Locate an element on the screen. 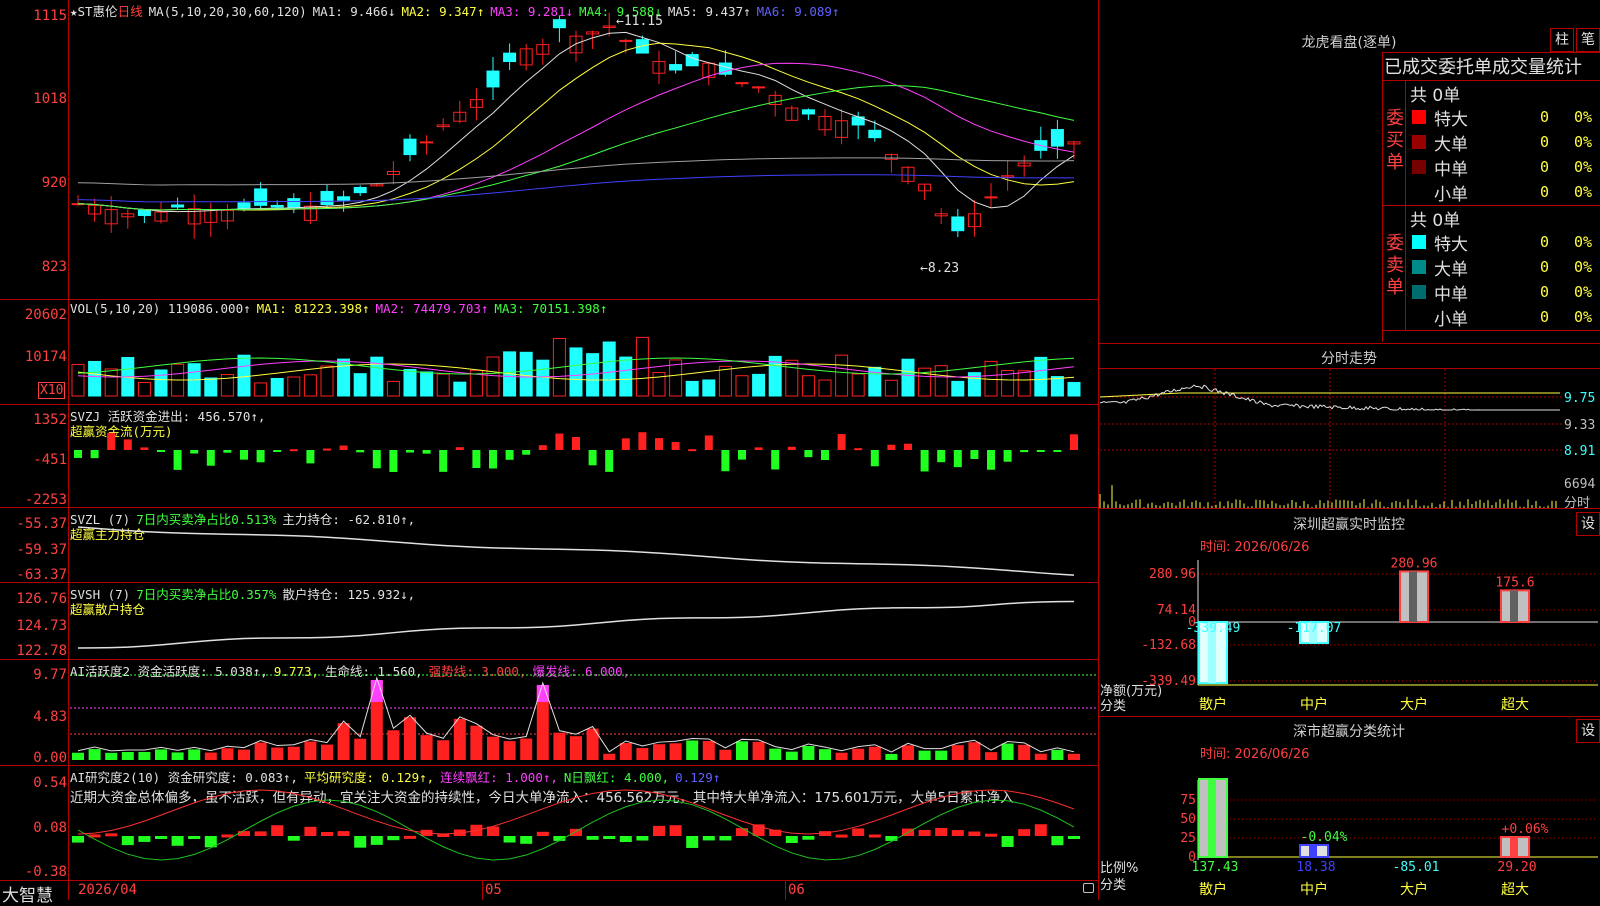 The width and height of the screenshot is (1600, 906). stats-category-label: 散户 is located at coordinates (1213, 889).